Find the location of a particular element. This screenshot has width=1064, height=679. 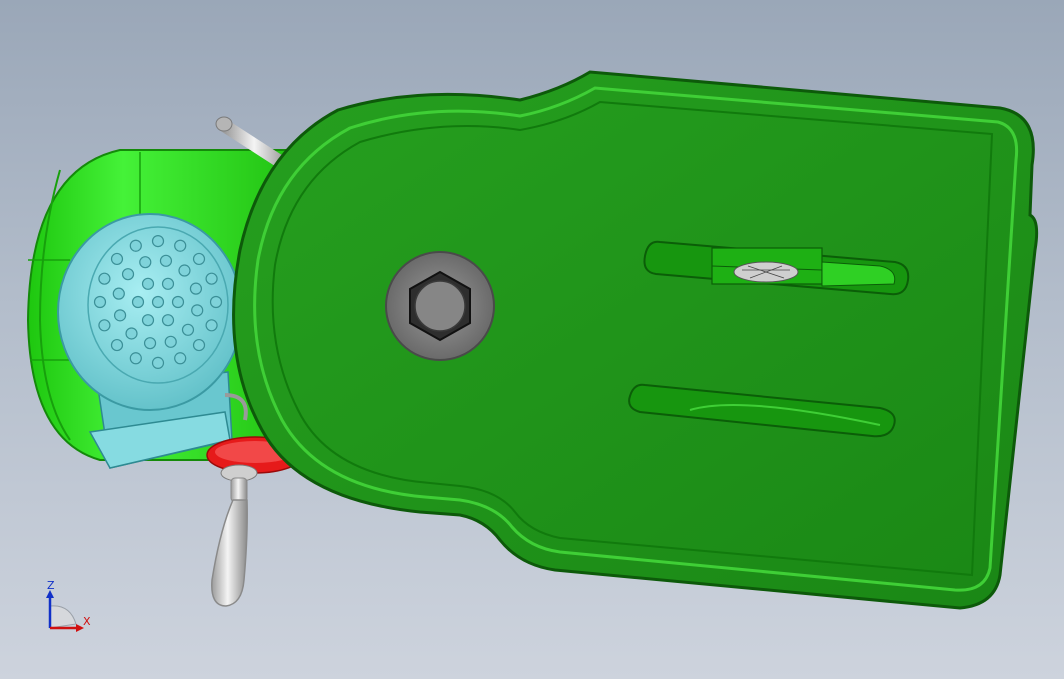

x-axis-label: X is located at coordinates (87, 621).